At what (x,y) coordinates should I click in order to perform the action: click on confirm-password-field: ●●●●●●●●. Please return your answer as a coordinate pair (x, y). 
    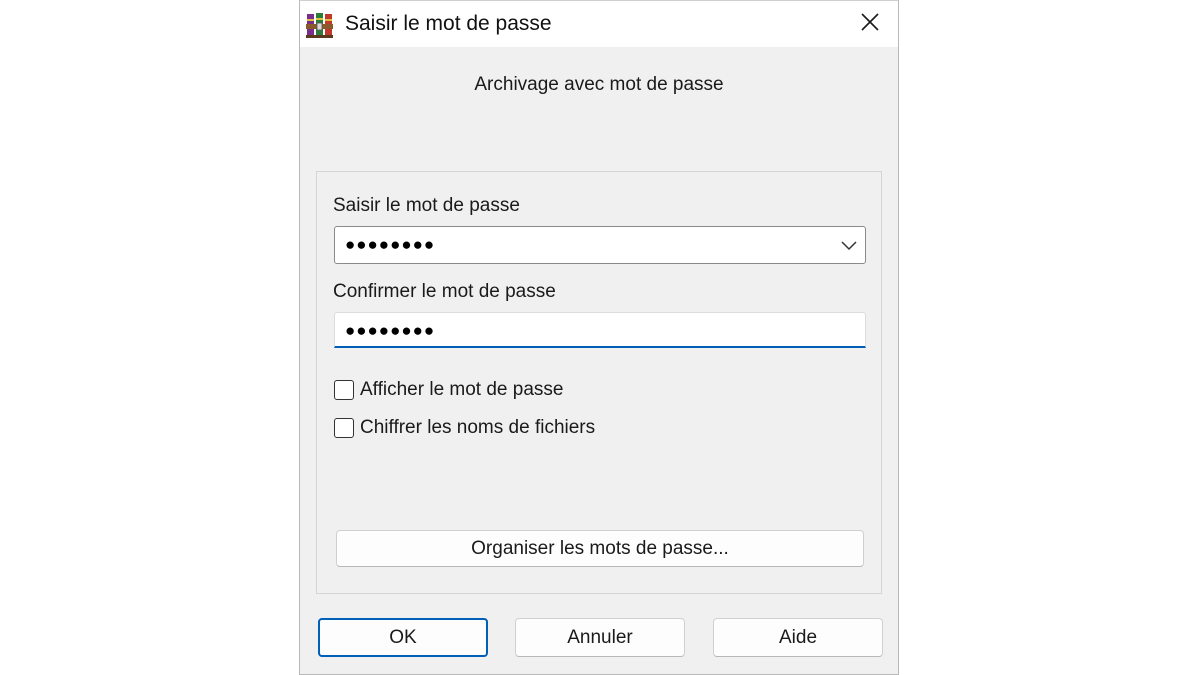
    Looking at the image, I should click on (600, 330).